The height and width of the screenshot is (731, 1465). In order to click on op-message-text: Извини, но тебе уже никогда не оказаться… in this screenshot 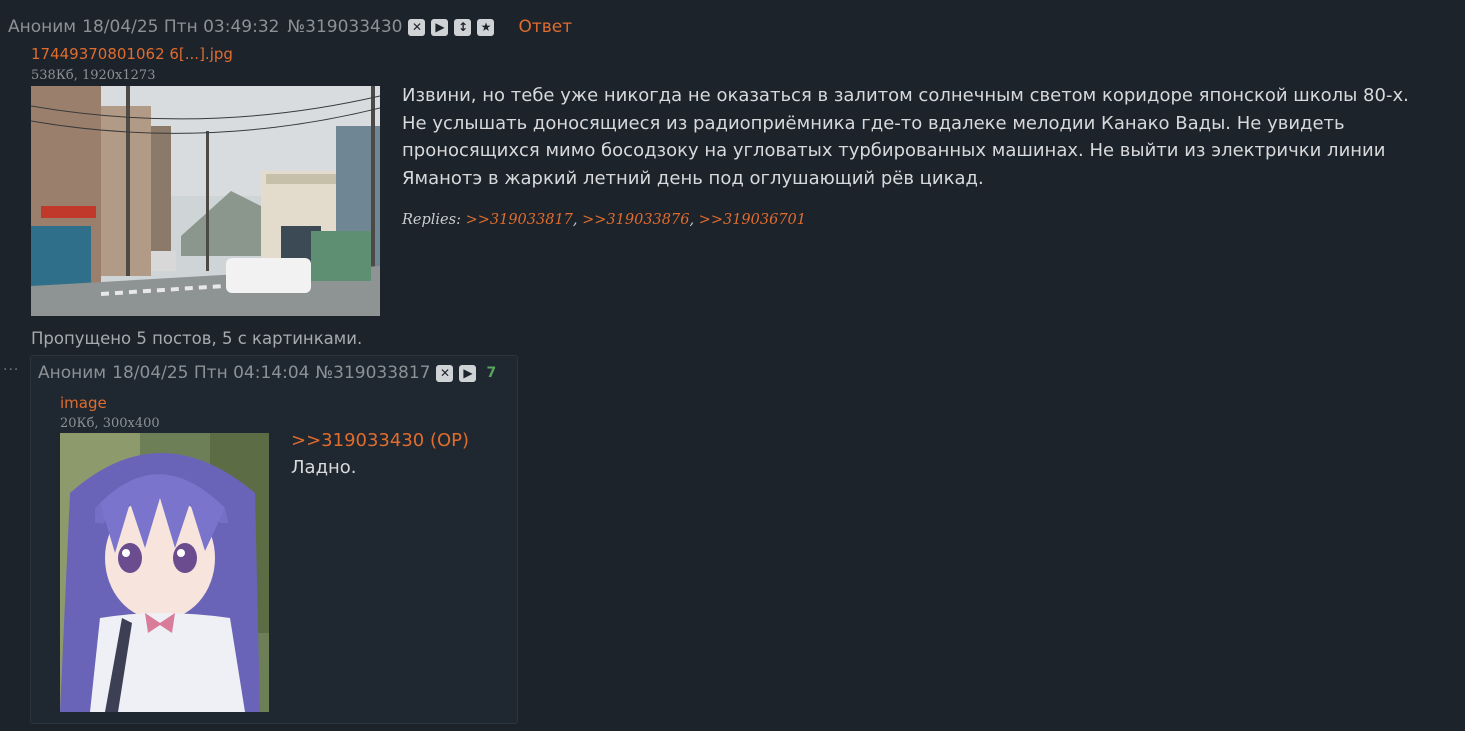, I will do `click(905, 137)`.